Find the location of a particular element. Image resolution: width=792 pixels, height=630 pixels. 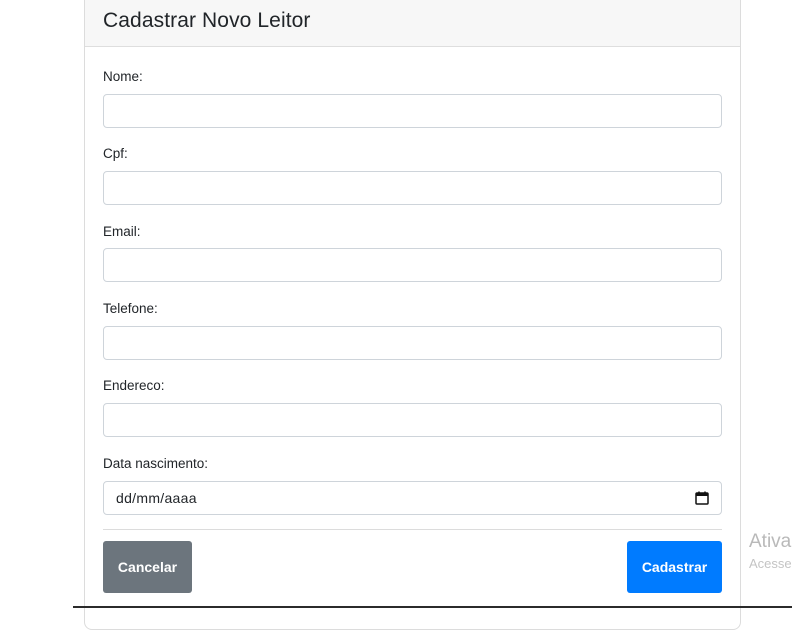

submit-button: Cadastrar is located at coordinates (674, 567).